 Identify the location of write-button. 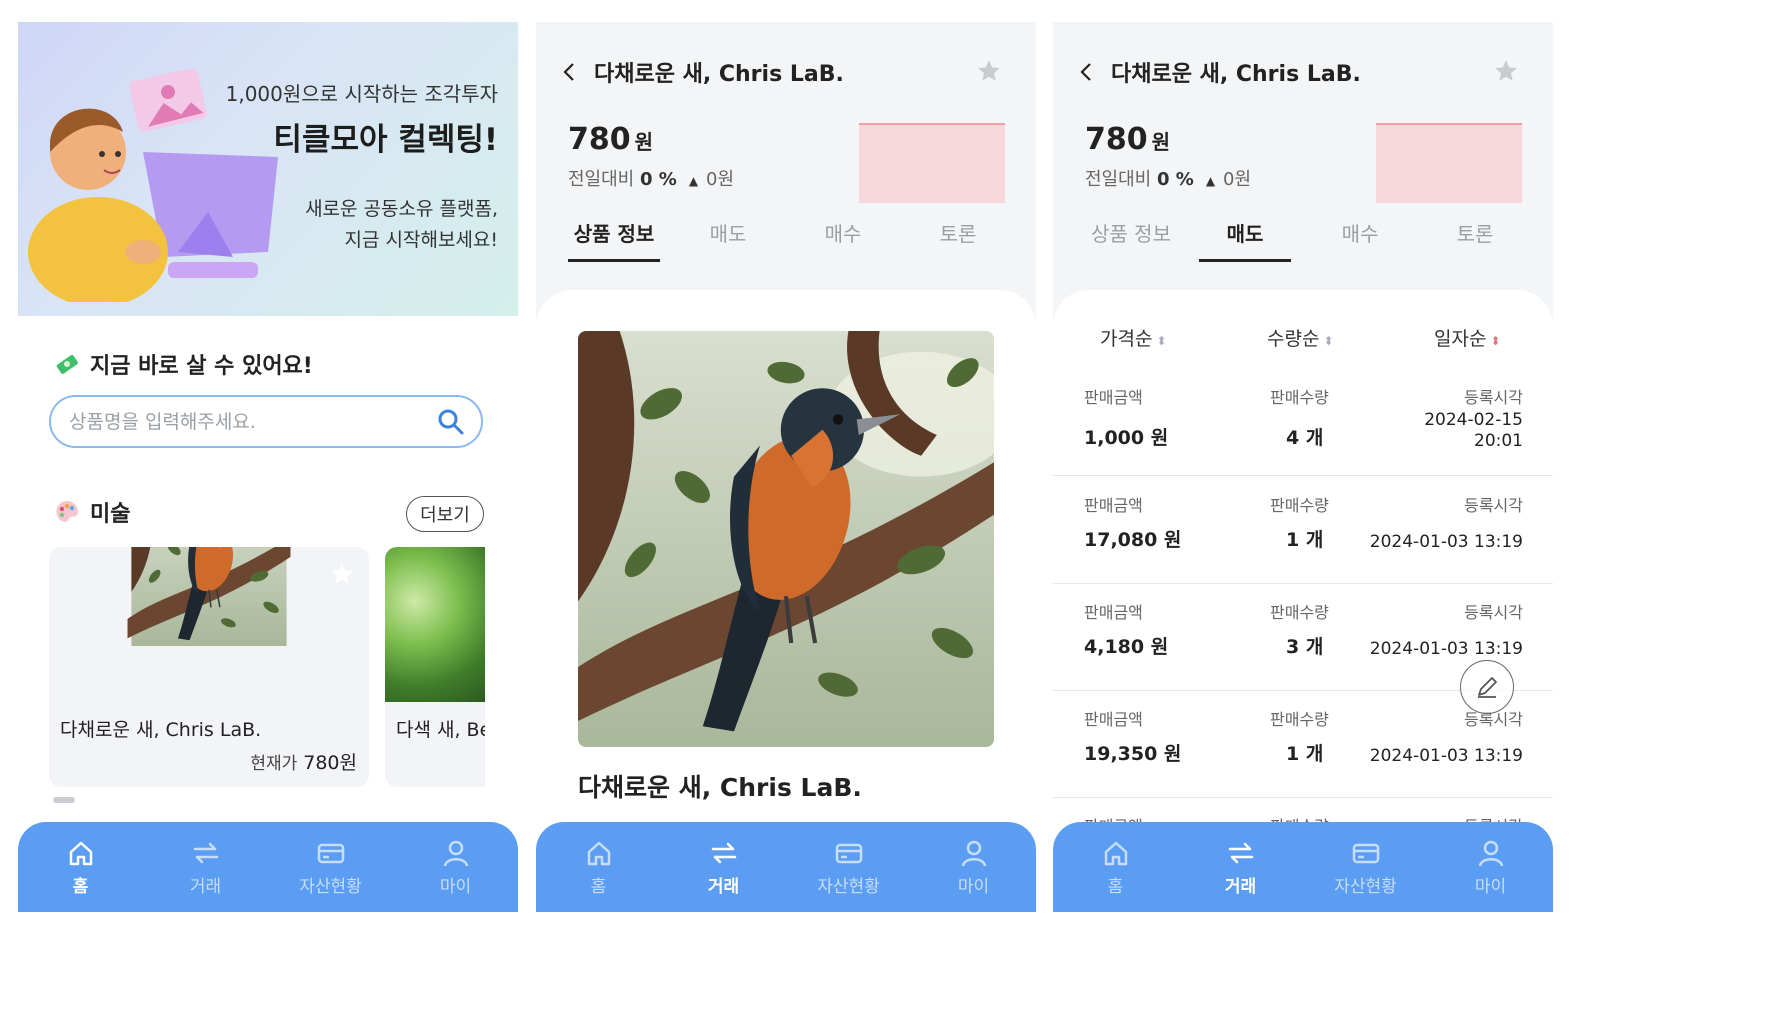
(1487, 687).